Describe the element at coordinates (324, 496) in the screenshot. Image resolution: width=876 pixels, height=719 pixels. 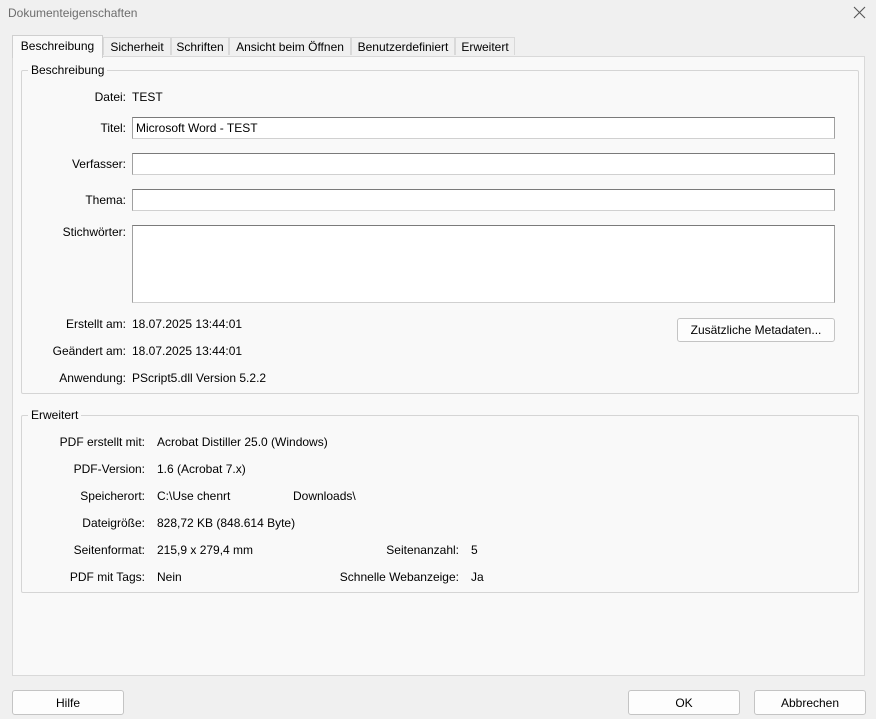
I see `location-value-suffix: Downloads\` at that location.